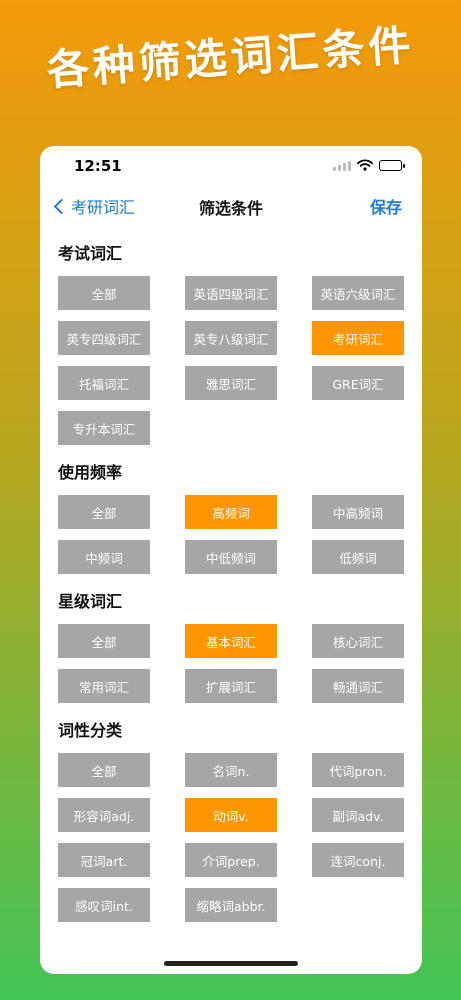 The image size is (461, 1000). What do you see at coordinates (358, 512) in the screenshot?
I see `filter-option: 中高频词` at bounding box center [358, 512].